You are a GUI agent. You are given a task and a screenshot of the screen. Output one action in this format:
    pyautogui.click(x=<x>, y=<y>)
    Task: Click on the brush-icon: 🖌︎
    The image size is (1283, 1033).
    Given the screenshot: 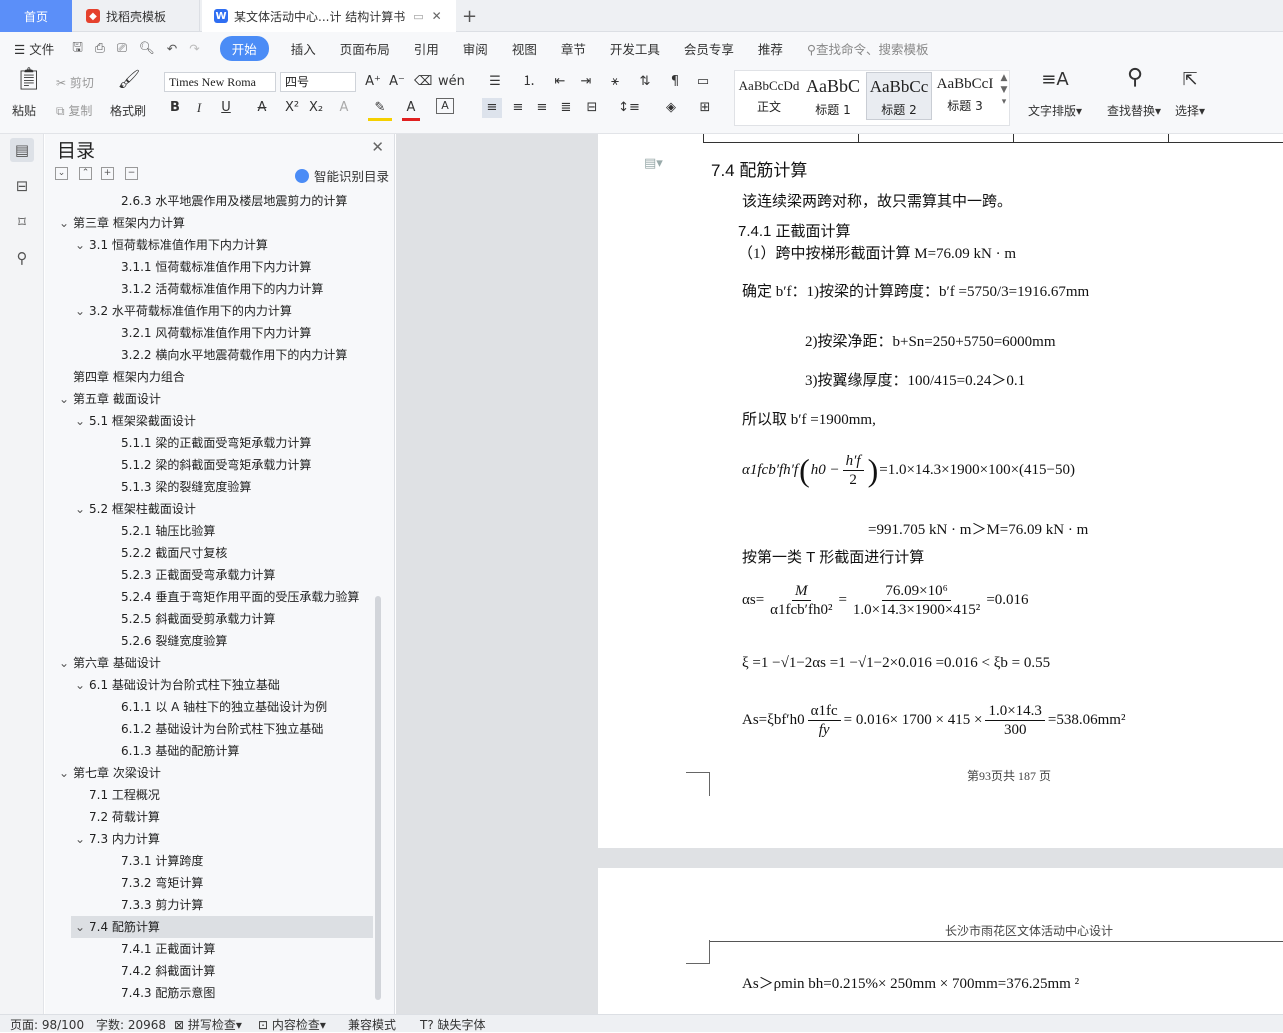 What is the action you would take?
    pyautogui.click(x=129, y=80)
    